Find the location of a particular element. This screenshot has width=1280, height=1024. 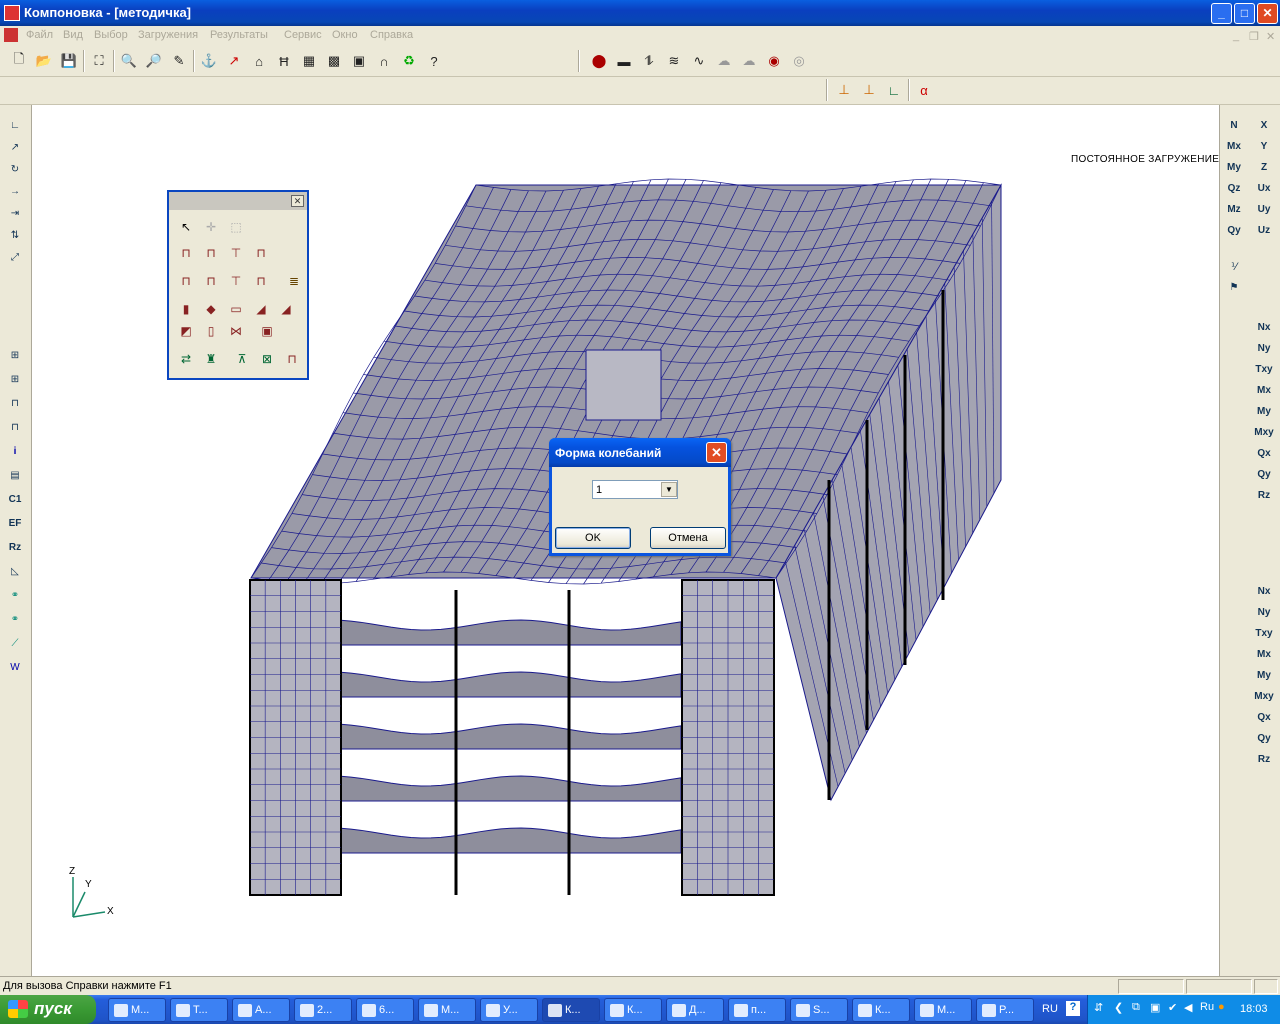

frame2-tool-icon: ⊓ is located at coordinates (15, 427).